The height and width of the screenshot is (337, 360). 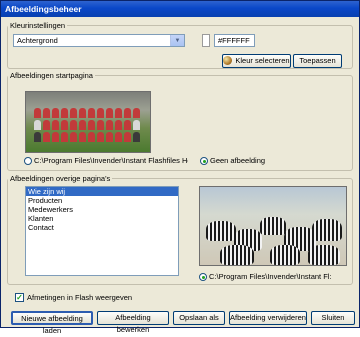 What do you see at coordinates (60, 178) in the screenshot?
I see `other-pages-images-legend: Afbeeldingen overige pagina's` at bounding box center [60, 178].